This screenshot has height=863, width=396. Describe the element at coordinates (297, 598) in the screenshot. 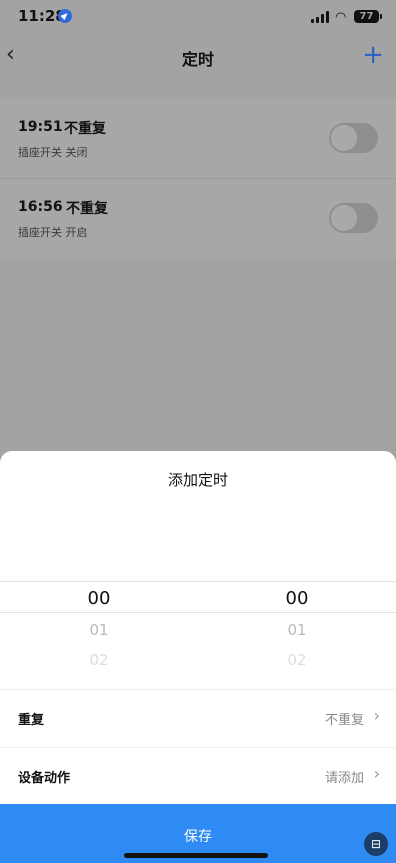

I see `minute-selected: 00` at that location.